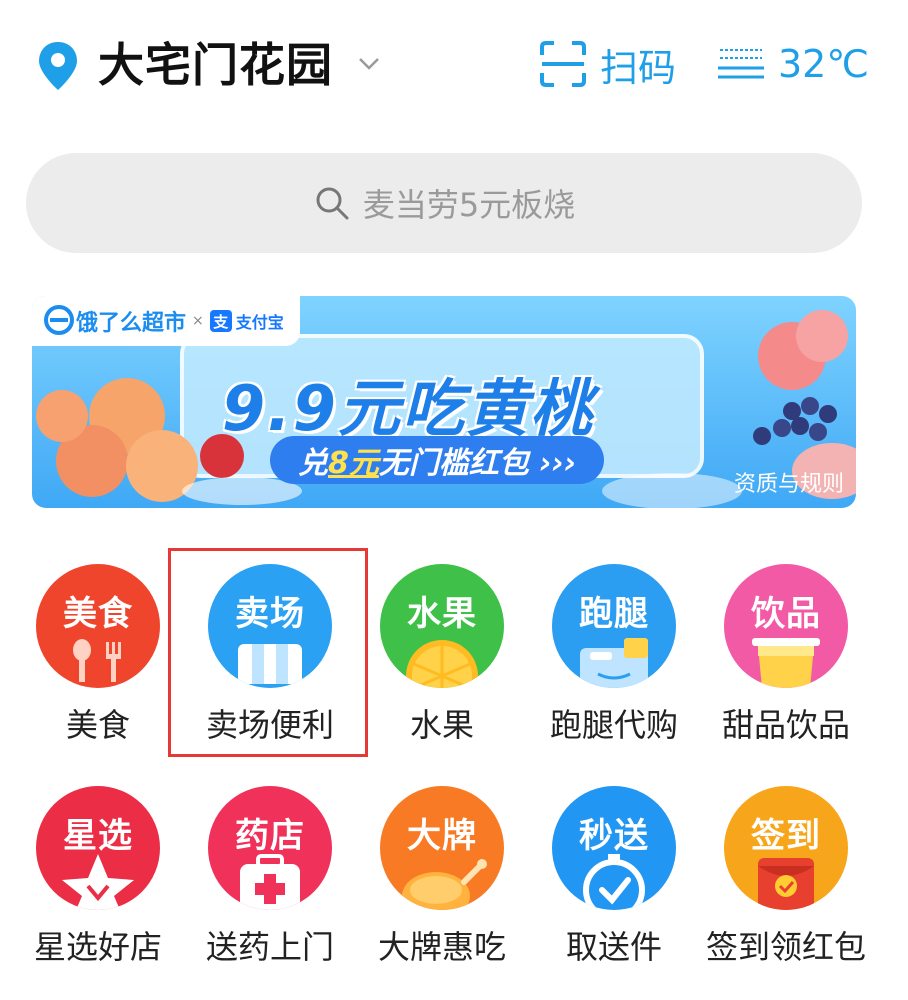  What do you see at coordinates (442, 614) in the screenshot?
I see `fruit-icon-text: 水果` at bounding box center [442, 614].